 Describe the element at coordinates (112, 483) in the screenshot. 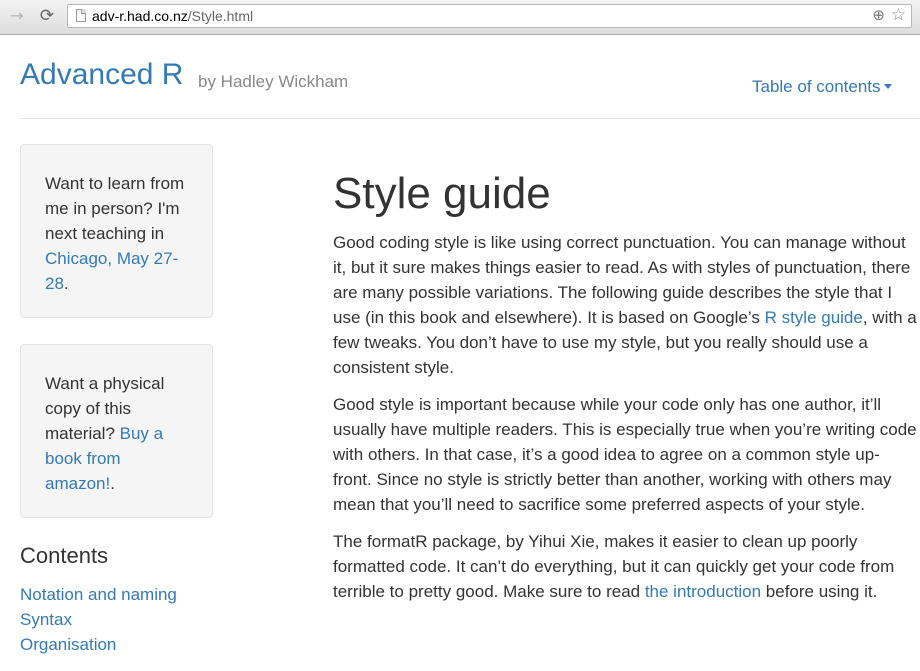

I see `physical-copy-after: .` at that location.